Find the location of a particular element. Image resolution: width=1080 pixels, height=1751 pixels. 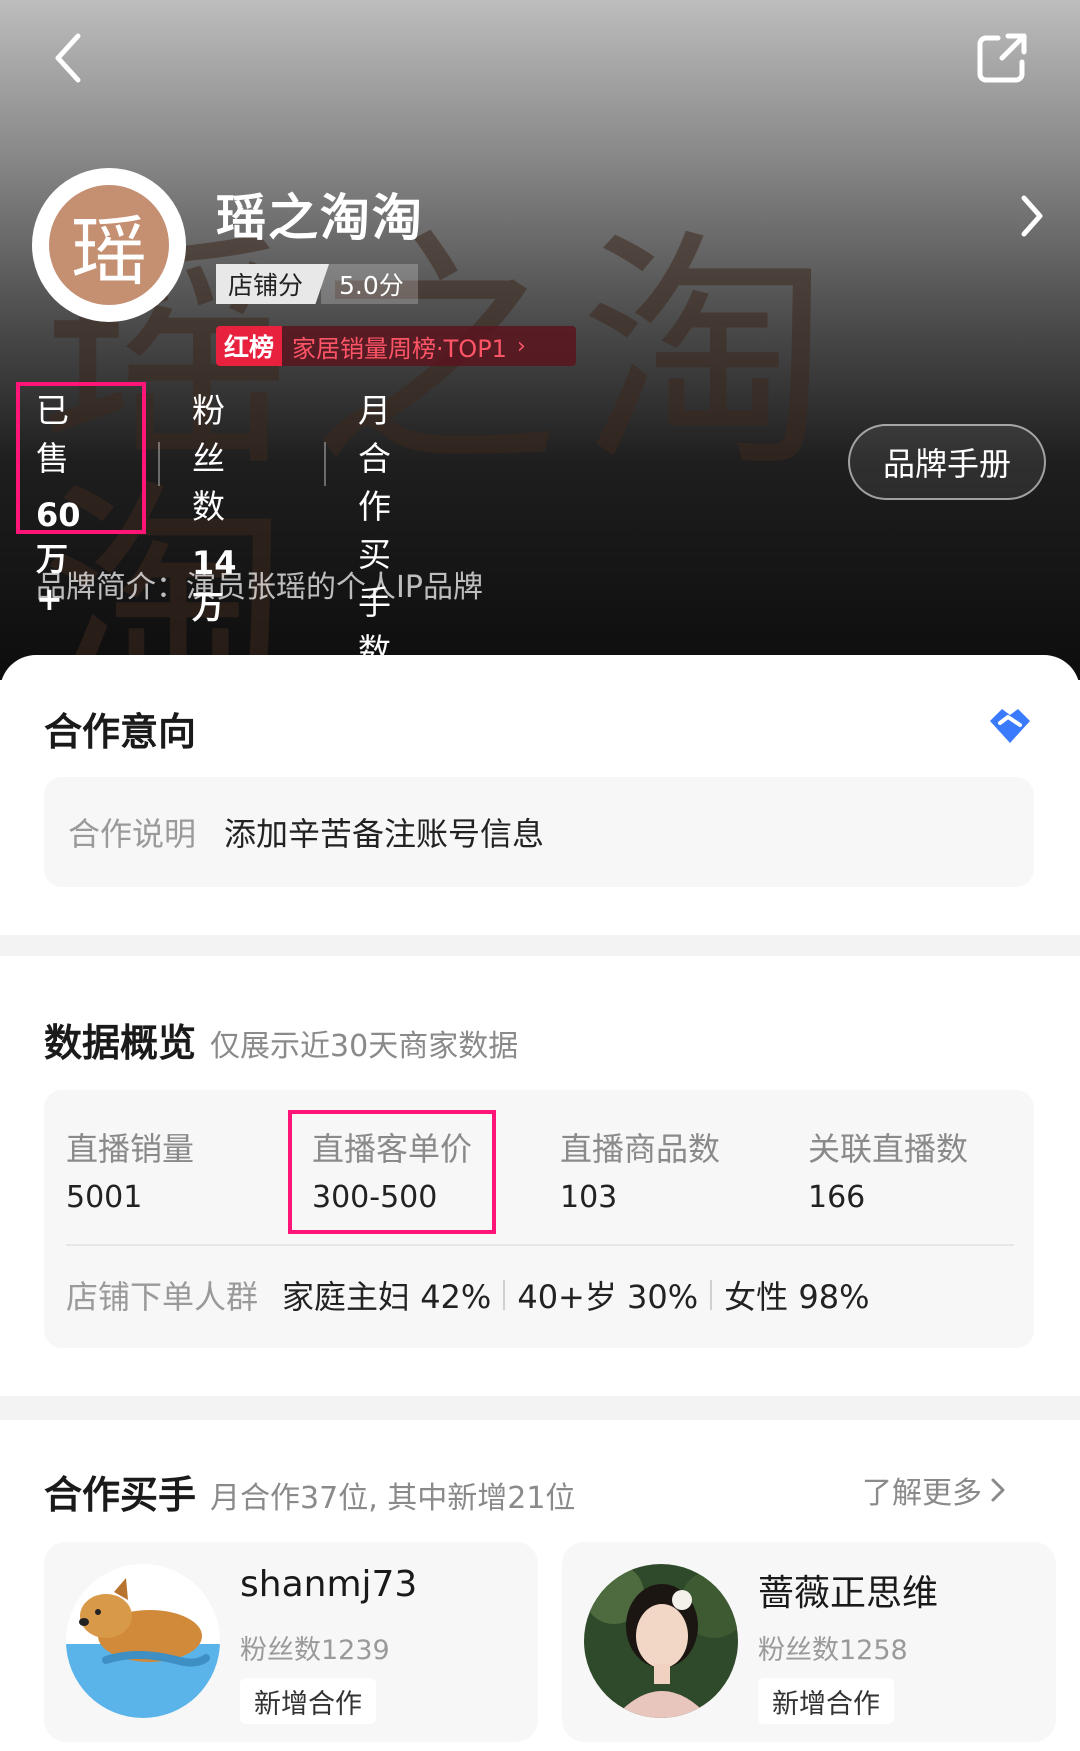

section-title: 数据概览 仅展示近30天商家数据 is located at coordinates (281, 1039).